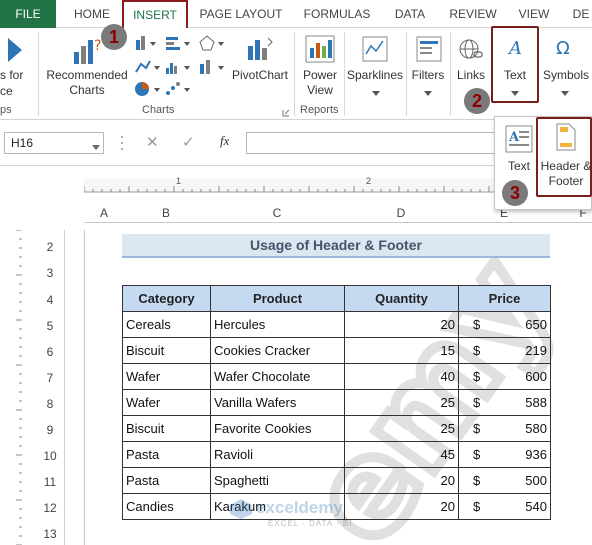 Image resolution: width=592 pixels, height=545 pixels. What do you see at coordinates (336, 246) in the screenshot?
I see `sheet-title: Usage of Header & Footer` at bounding box center [336, 246].